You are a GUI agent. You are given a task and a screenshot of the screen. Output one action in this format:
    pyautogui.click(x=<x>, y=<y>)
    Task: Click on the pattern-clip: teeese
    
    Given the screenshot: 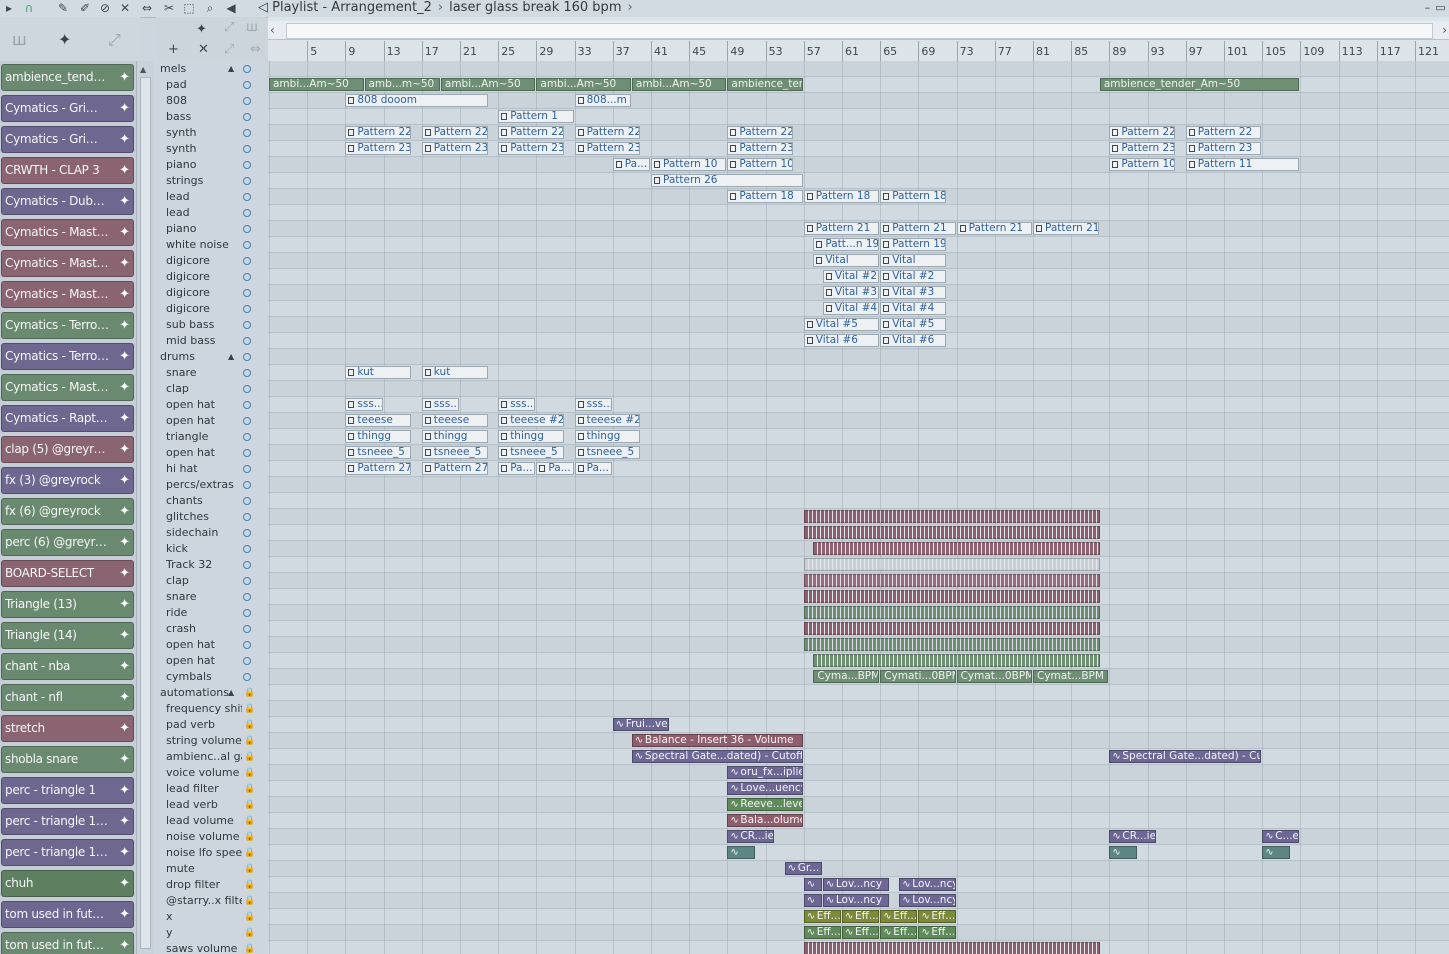 What is the action you would take?
    pyautogui.click(x=454, y=420)
    